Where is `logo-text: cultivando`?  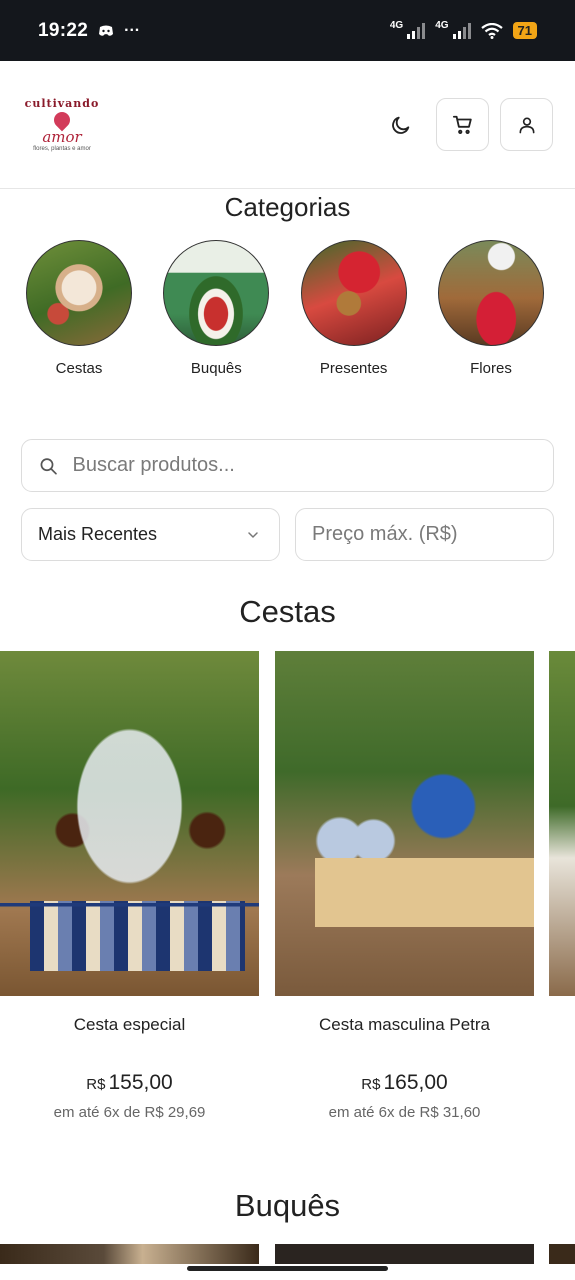
logo-text: cultivando is located at coordinates (62, 103).